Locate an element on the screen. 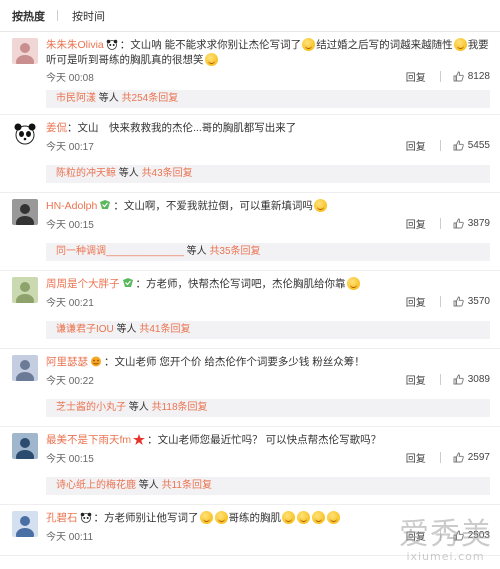  view-replies-link: 共35条回复 is located at coordinates (234, 251).